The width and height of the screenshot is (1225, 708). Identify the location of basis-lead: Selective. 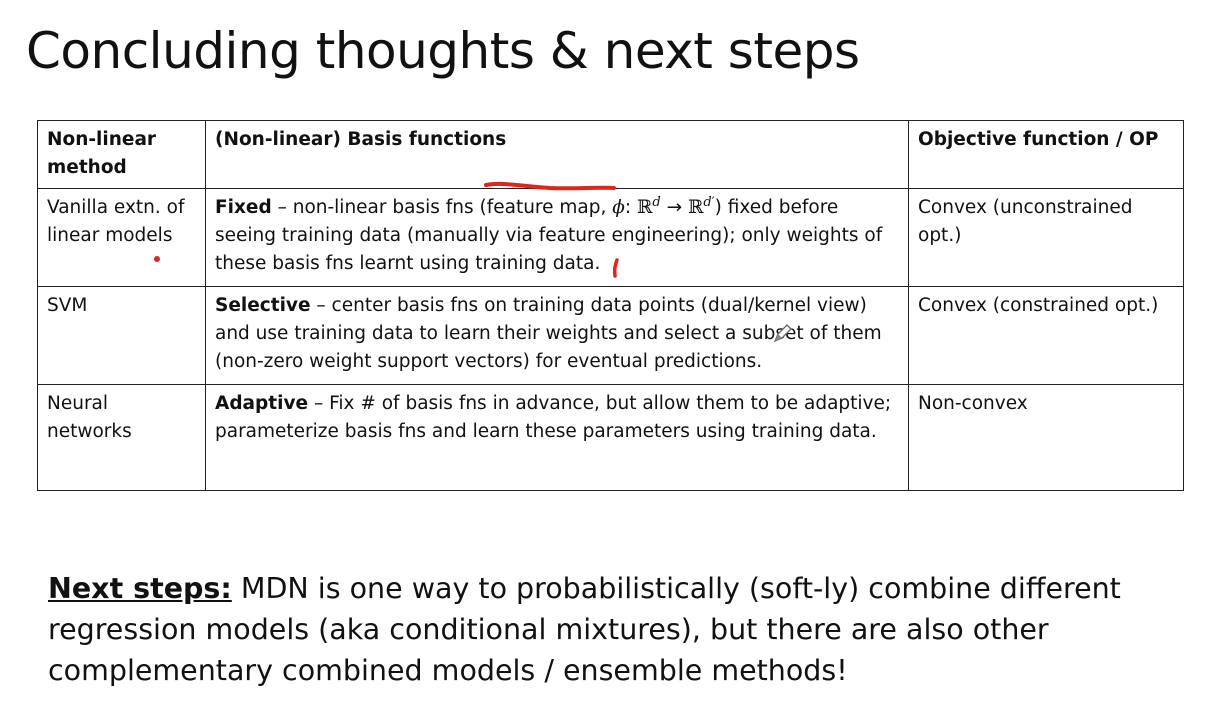
(263, 305).